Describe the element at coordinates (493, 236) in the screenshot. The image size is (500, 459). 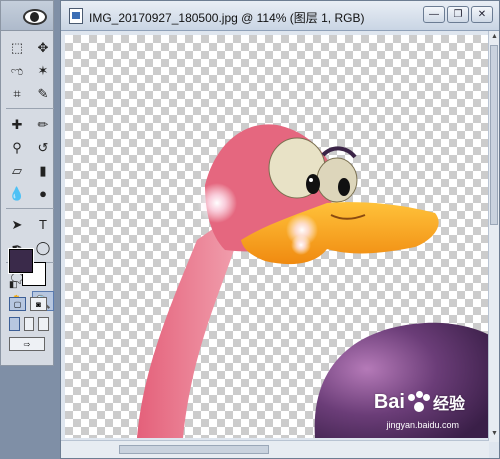
I see `vertical-scrollbar: ▲ ▼` at that location.